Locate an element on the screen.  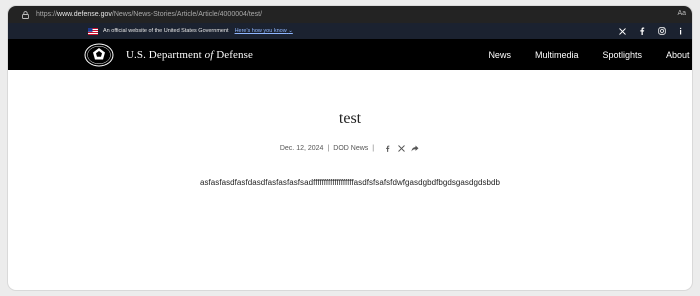
lock-icon is located at coordinates (25, 14).